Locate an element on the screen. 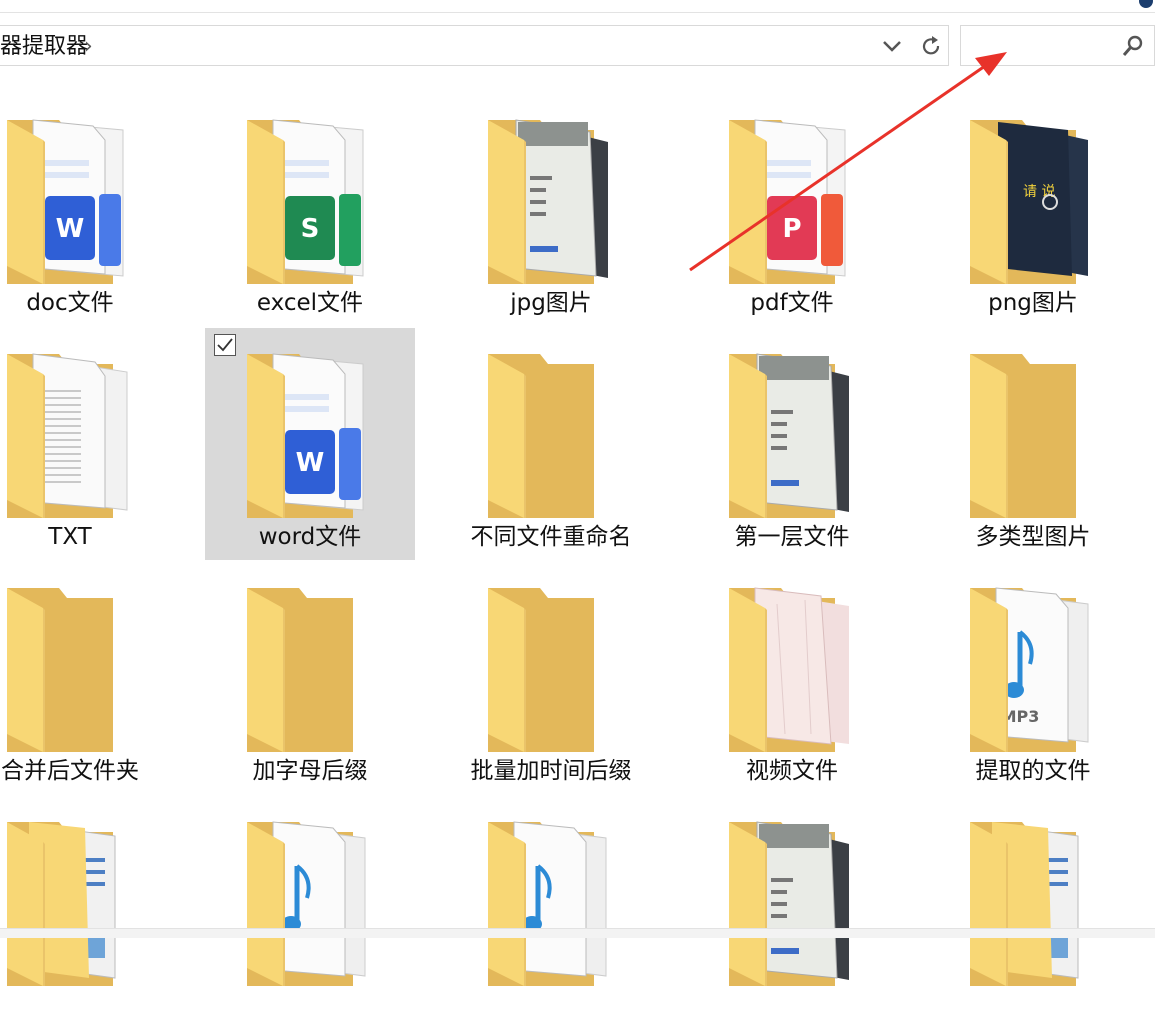 The height and width of the screenshot is (1028, 1155). breadcrumb-chevron-icon: › is located at coordinates (88, 47).